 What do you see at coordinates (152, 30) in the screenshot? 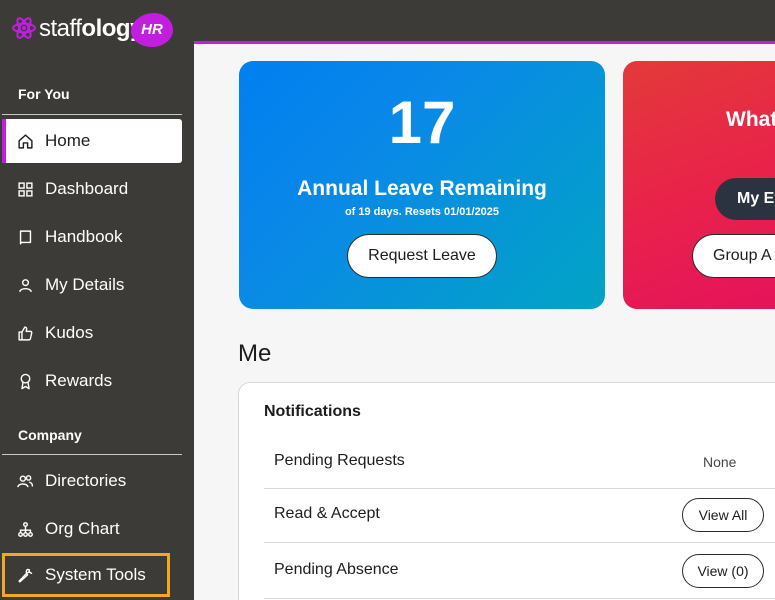
I see `hr-badge: HR` at bounding box center [152, 30].